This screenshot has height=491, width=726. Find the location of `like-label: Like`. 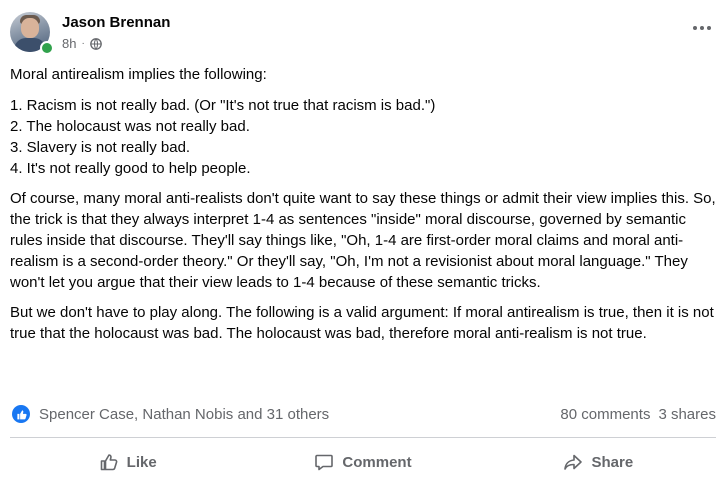

like-label: Like is located at coordinates (141, 462).